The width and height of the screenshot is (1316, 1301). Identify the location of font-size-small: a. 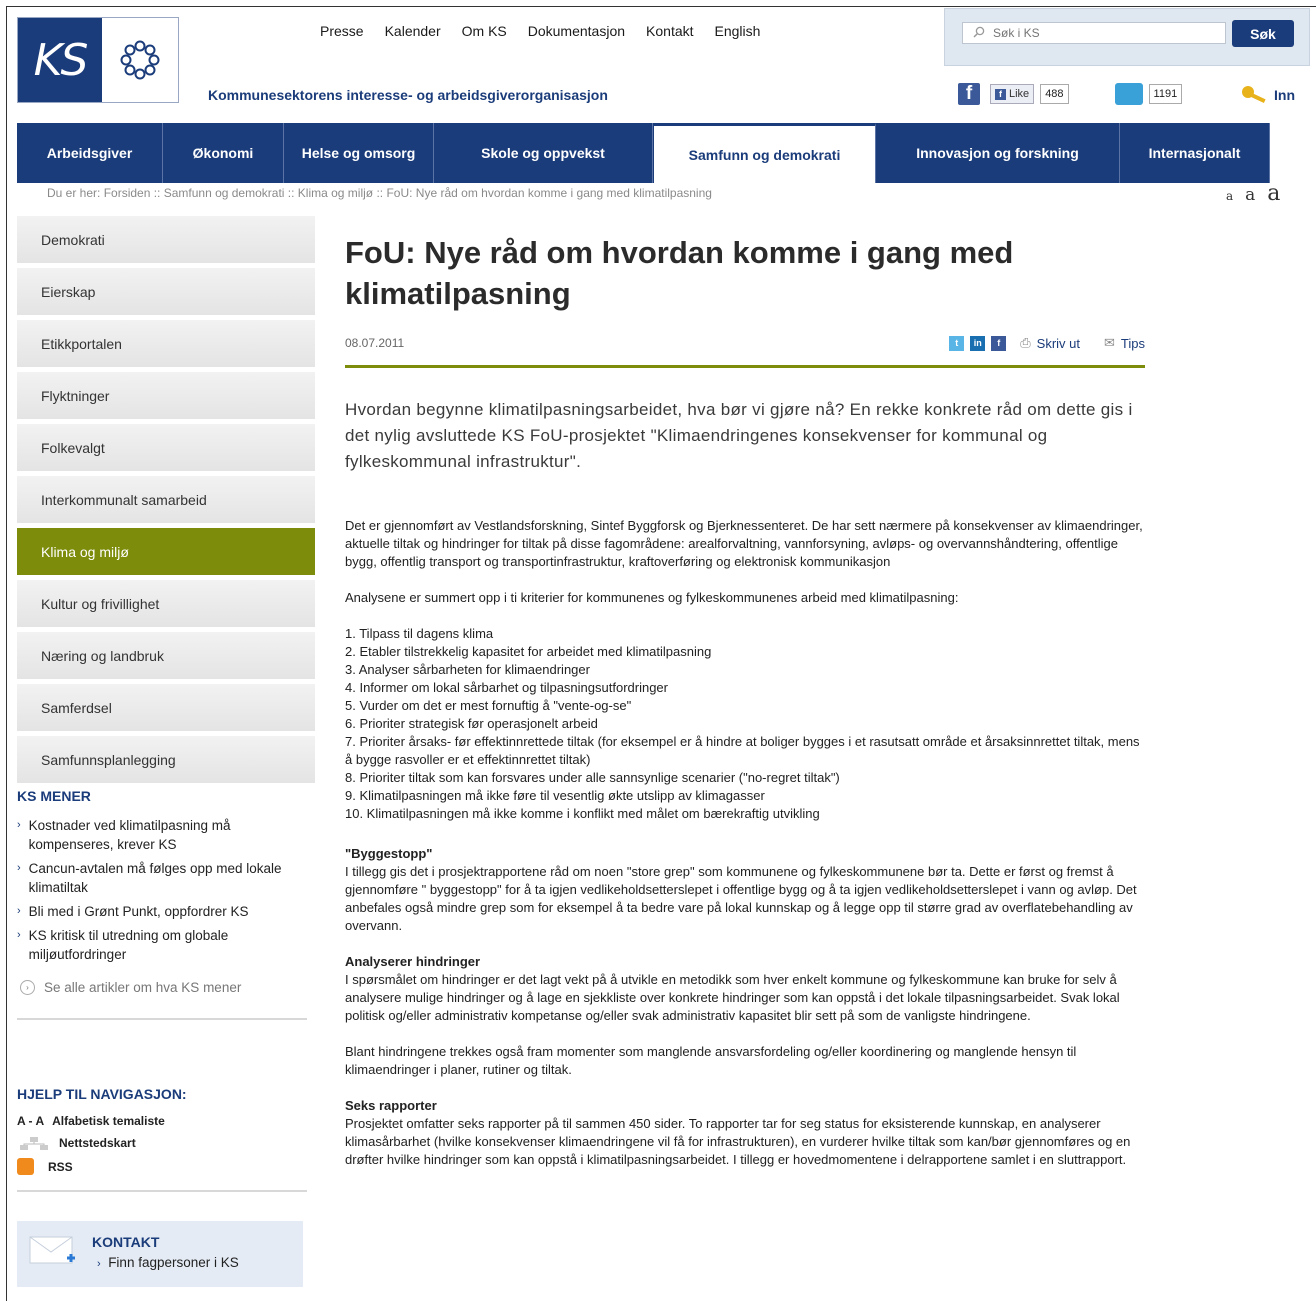
(1229, 196).